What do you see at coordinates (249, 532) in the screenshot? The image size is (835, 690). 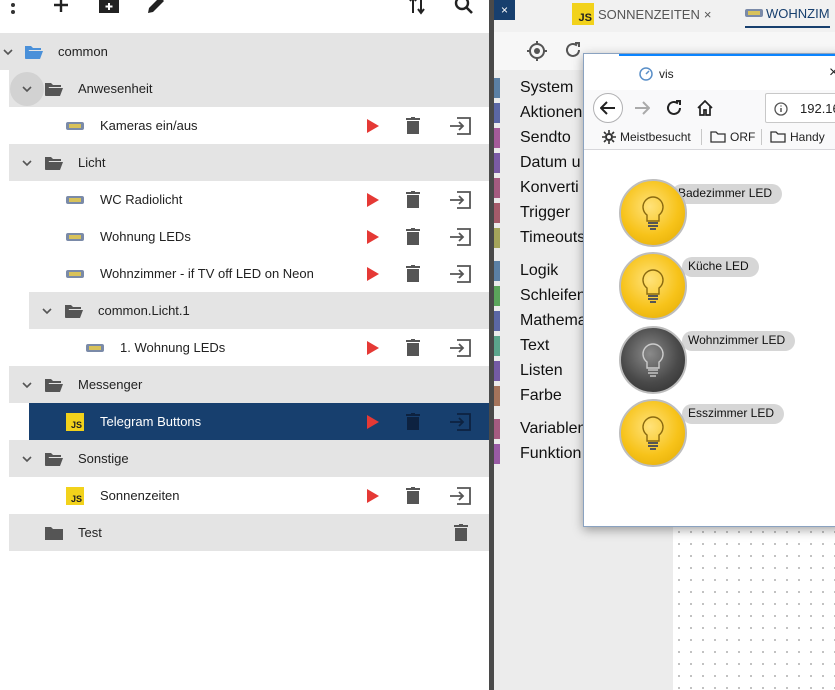 I see `tree-folder-test: Test` at bounding box center [249, 532].